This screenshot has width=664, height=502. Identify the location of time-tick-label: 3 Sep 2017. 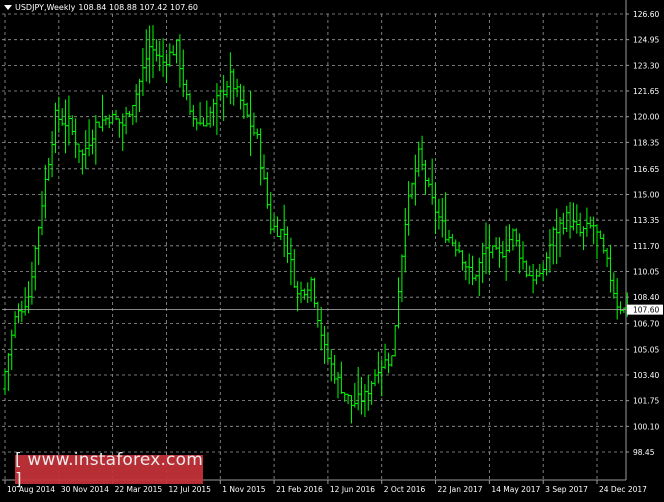
(566, 489).